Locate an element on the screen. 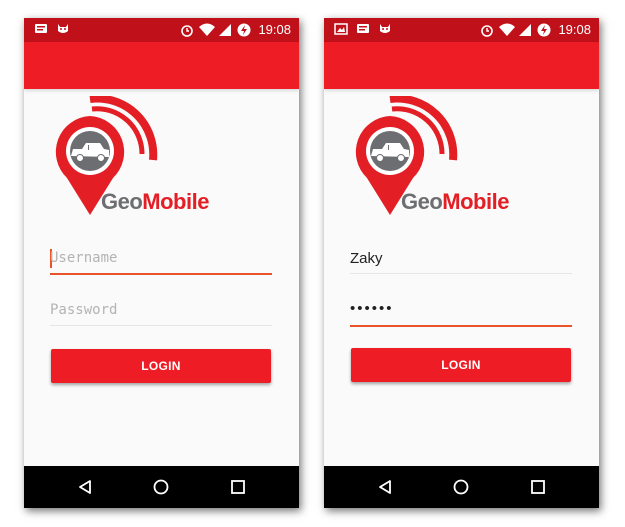 The height and width of the screenshot is (527, 625). password-field: •••••• is located at coordinates (461, 312).